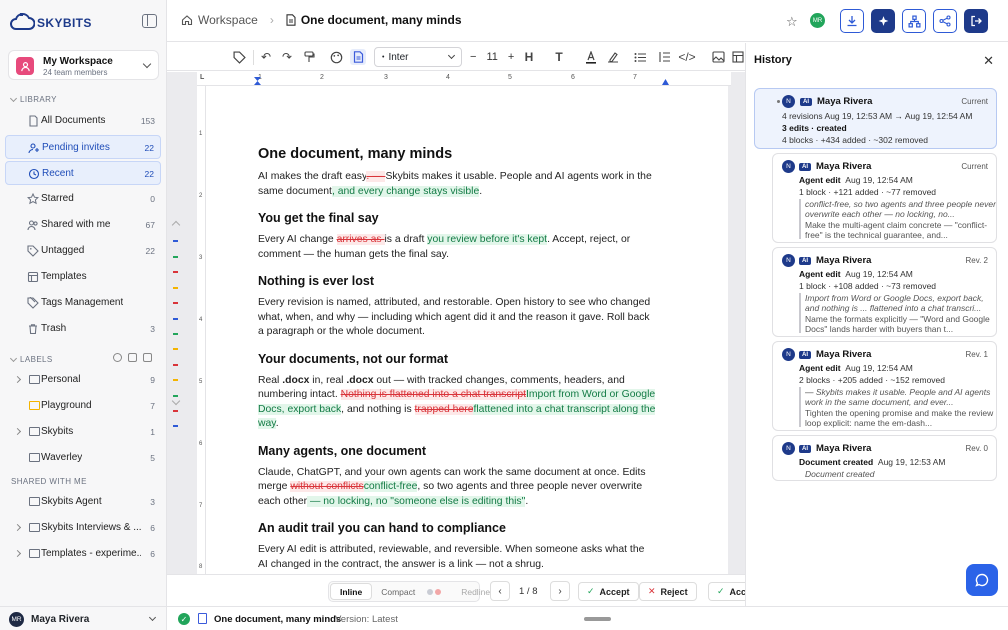 Image resolution: width=1008 pixels, height=630 pixels. Describe the element at coordinates (976, 21) in the screenshot. I see `exit-button` at that location.